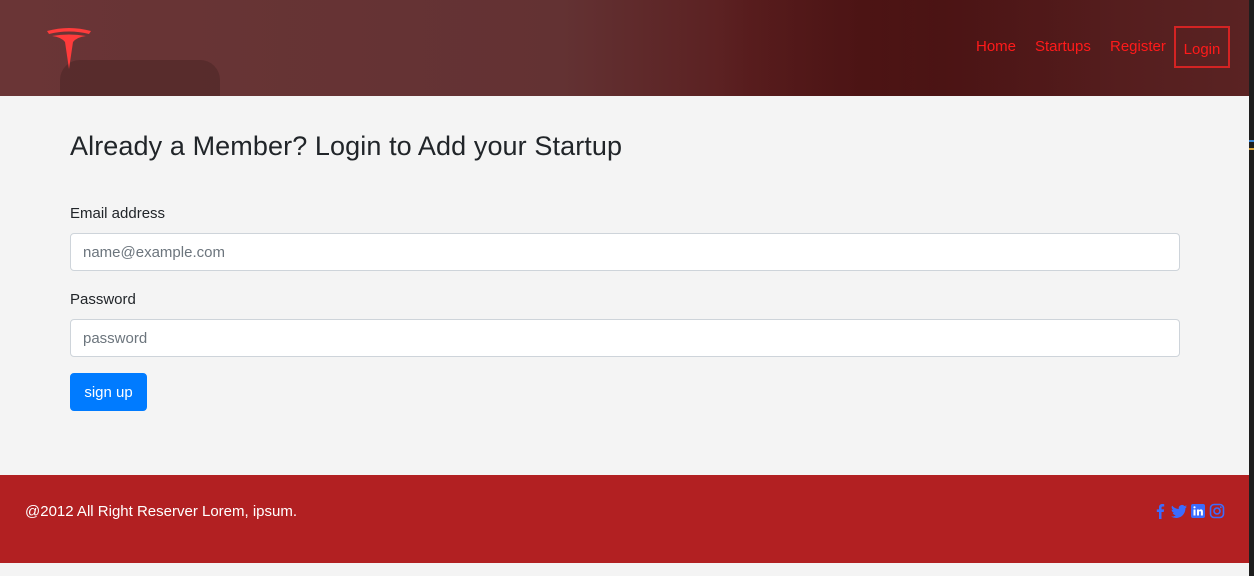 This screenshot has height=576, width=1254. Describe the element at coordinates (161, 511) in the screenshot. I see `copyright-text: @2012 All Right Reserver Lorem, ipsum.` at that location.